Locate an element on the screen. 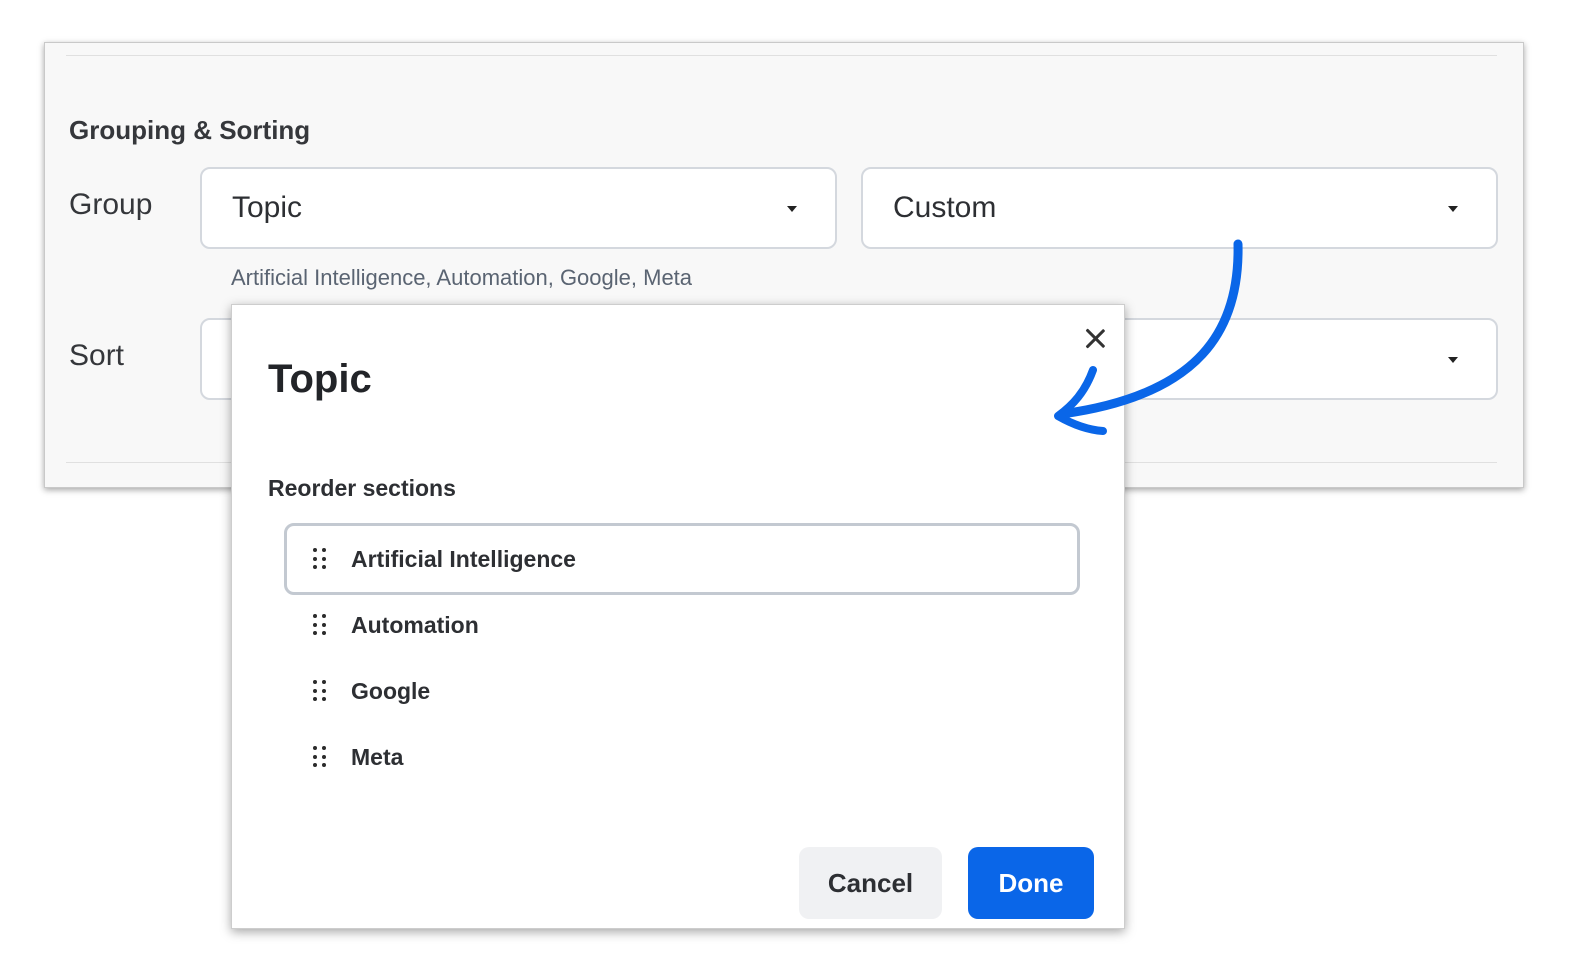 This screenshot has width=1581, height=979. reorder-sections-label: Reorder sections is located at coordinates (362, 488).